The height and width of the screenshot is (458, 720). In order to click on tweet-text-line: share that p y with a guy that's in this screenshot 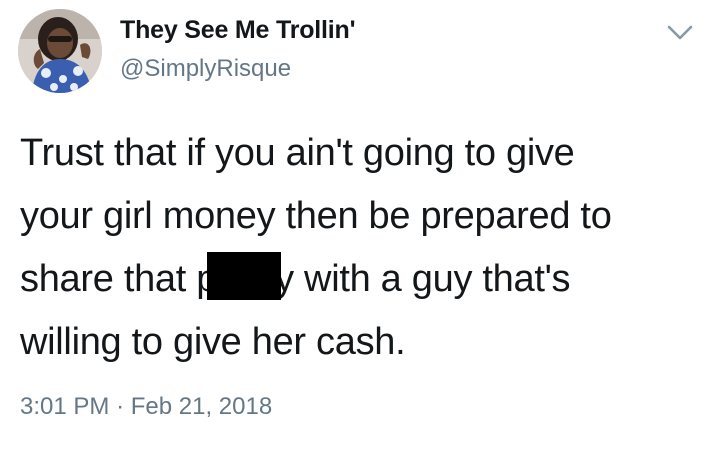, I will do `click(362, 279)`.